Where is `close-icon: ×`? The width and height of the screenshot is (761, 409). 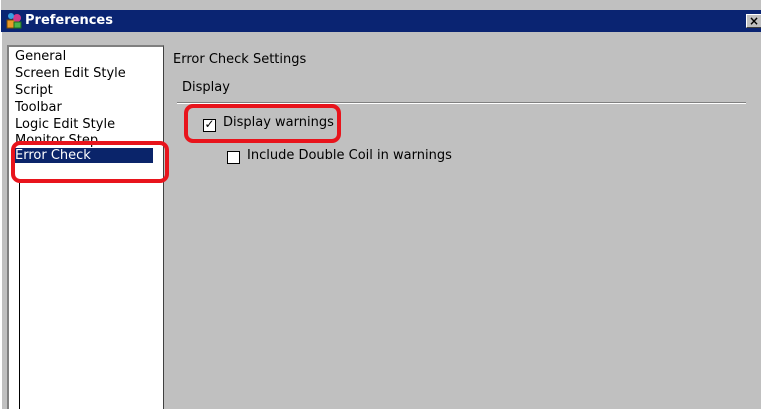 close-icon: × is located at coordinates (754, 21).